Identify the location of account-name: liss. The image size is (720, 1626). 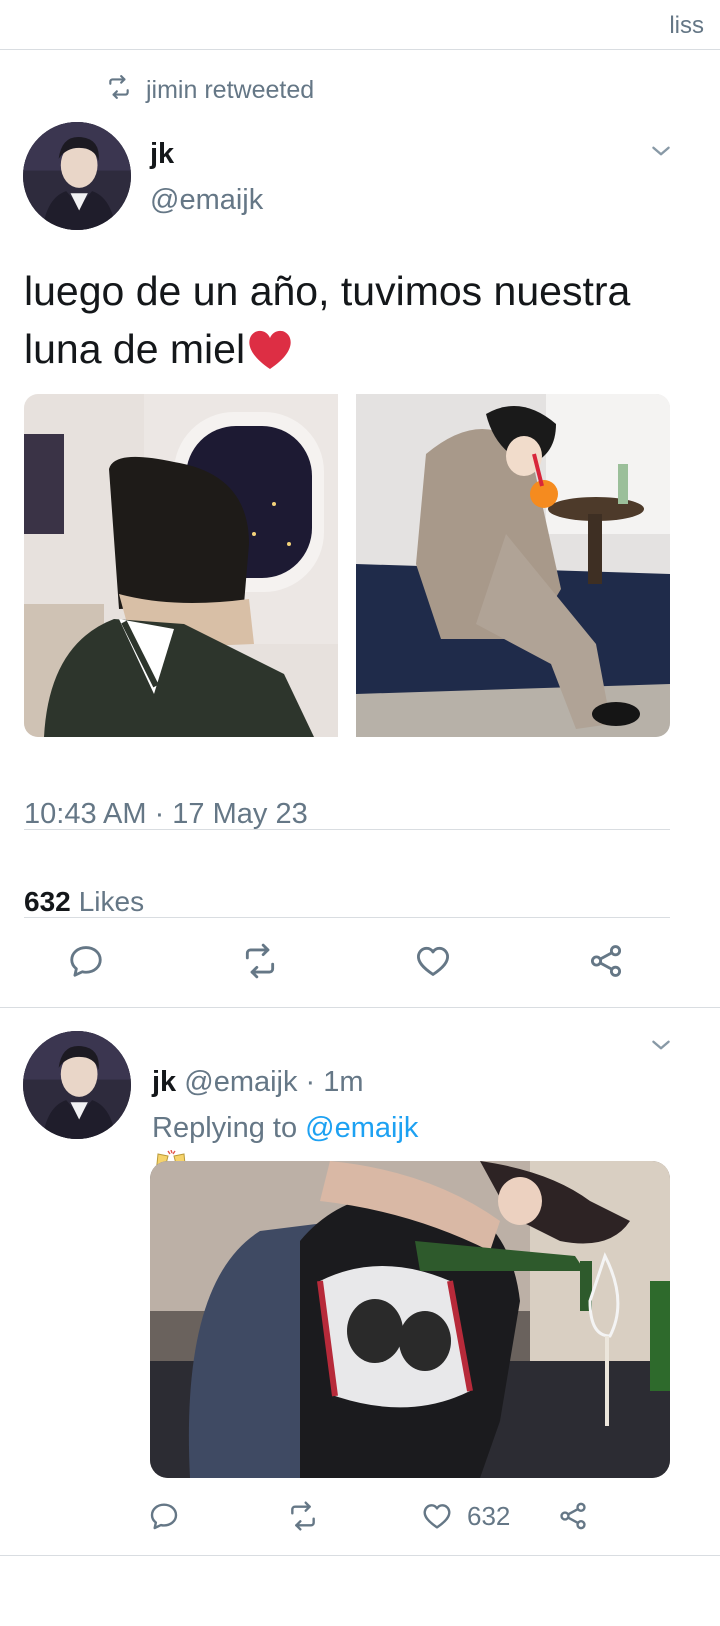
(686, 26).